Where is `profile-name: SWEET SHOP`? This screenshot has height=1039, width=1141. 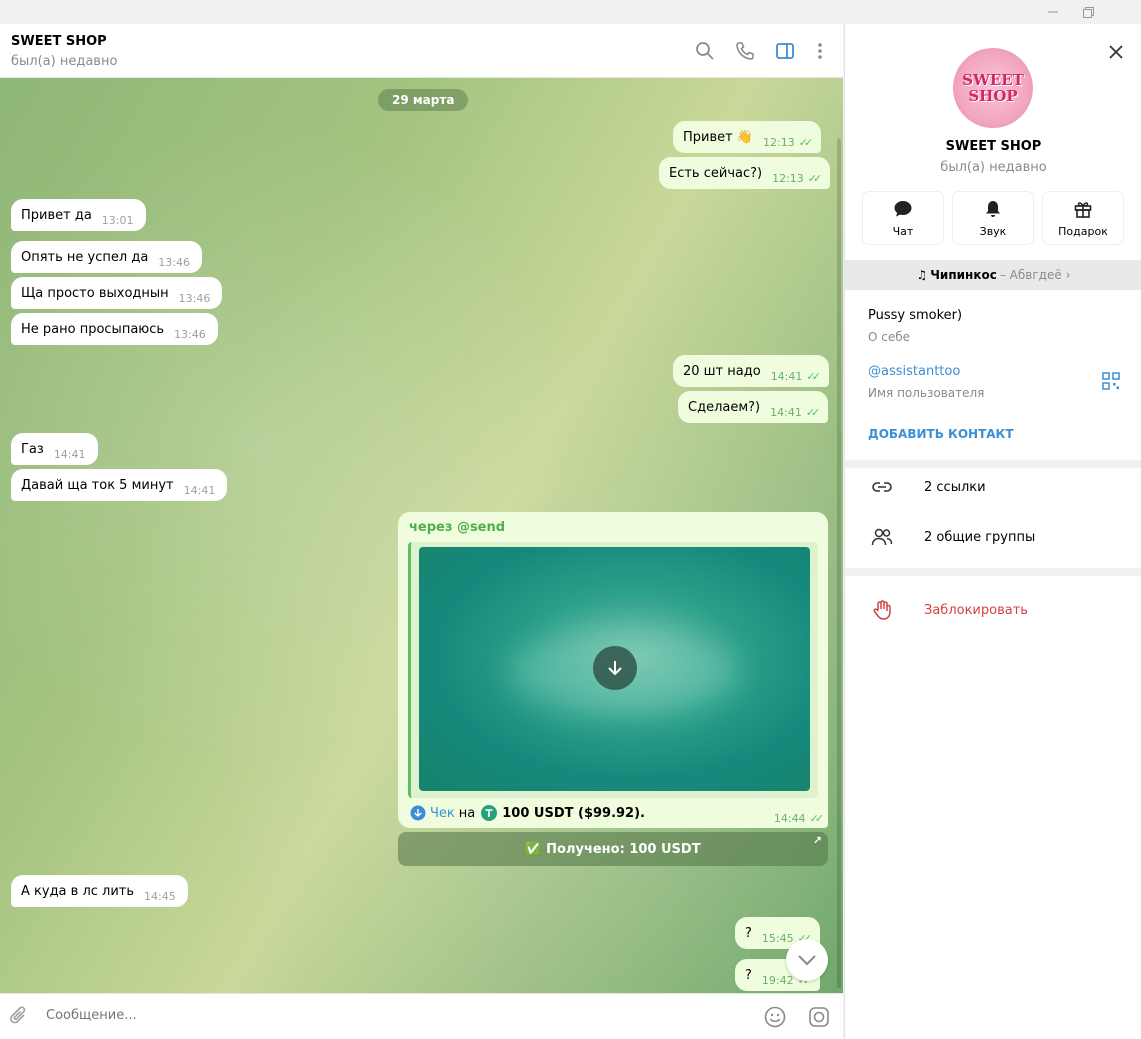 profile-name: SWEET SHOP is located at coordinates (993, 146).